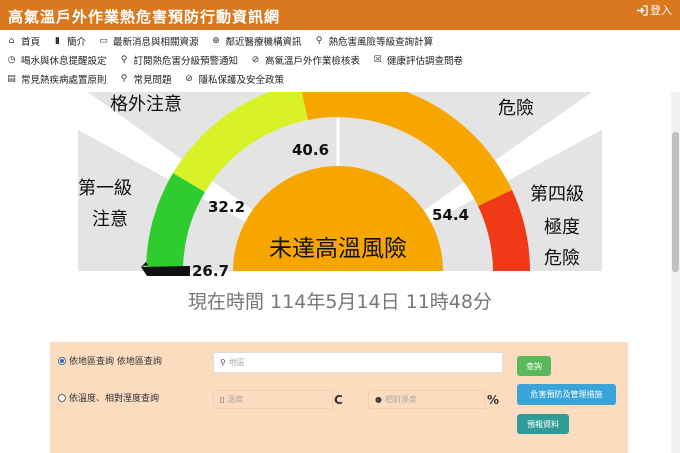 The width and height of the screenshot is (680, 453). I want to click on humidity-placeholder: 相對溼度, so click(400, 399).